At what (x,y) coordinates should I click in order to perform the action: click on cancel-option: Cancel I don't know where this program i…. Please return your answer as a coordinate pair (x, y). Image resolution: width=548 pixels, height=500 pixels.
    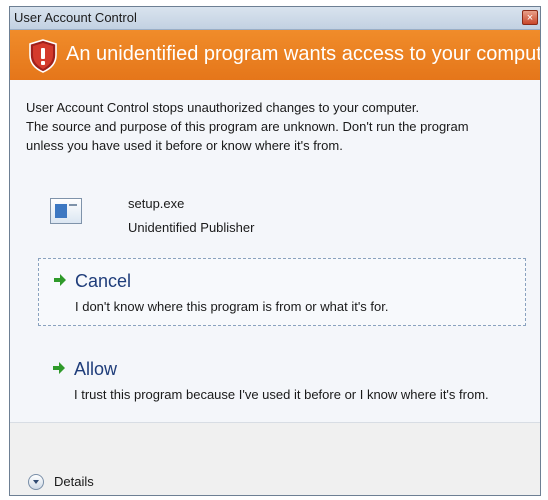
    Looking at the image, I should click on (282, 292).